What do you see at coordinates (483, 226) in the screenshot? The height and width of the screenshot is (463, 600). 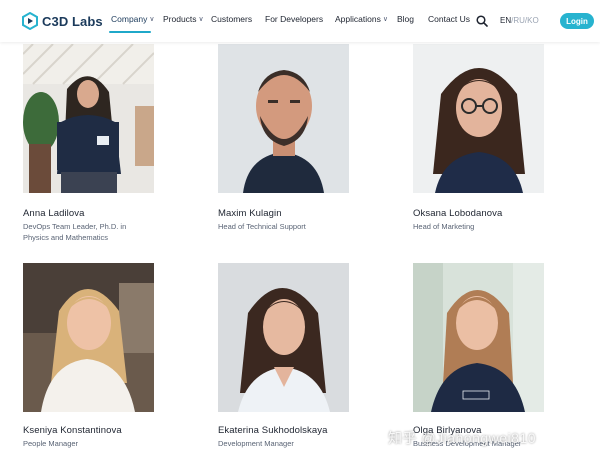 I see `member-role: Head of Marketing` at bounding box center [483, 226].